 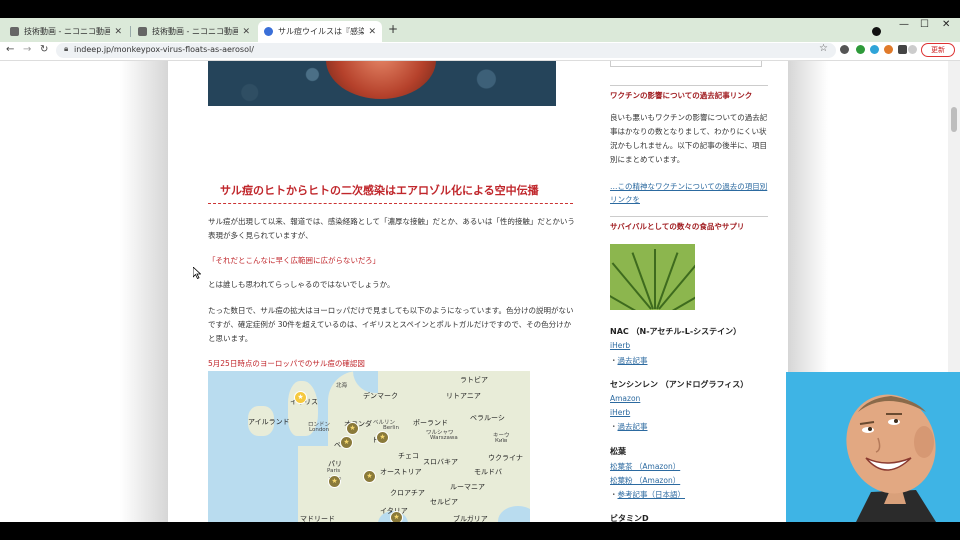 I want to click on map-land-continent, so click(x=429, y=446).